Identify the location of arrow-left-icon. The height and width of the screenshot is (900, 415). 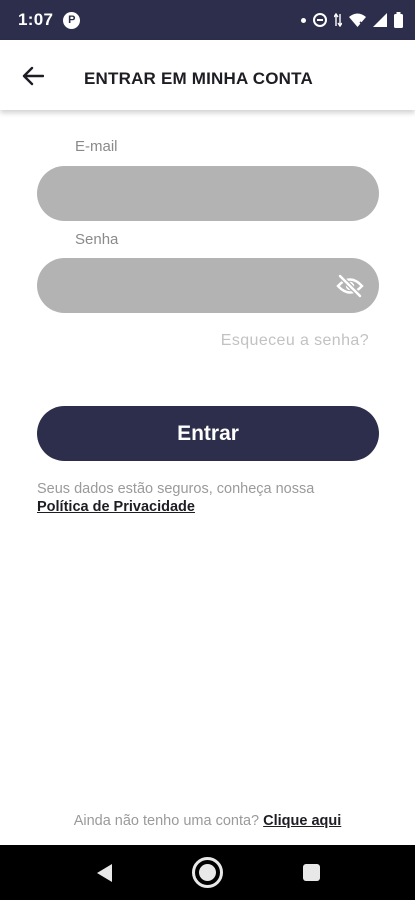
(33, 76).